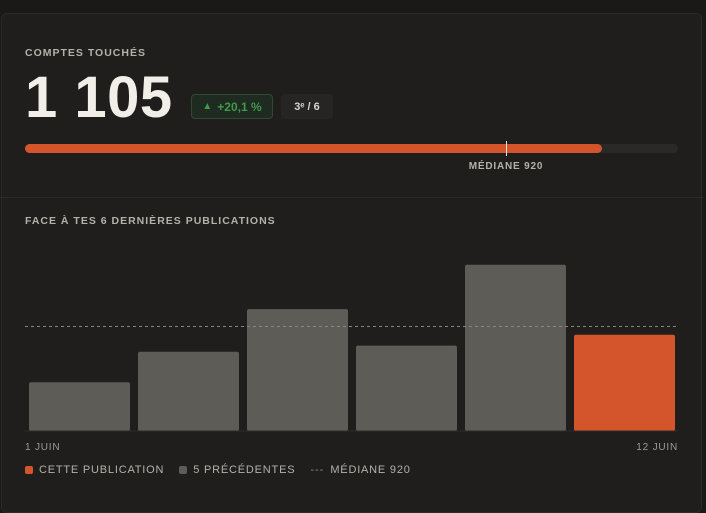 This screenshot has width=706, height=513. I want to click on legend-previous-label: 5 PRÉCÉDENTES, so click(244, 470).